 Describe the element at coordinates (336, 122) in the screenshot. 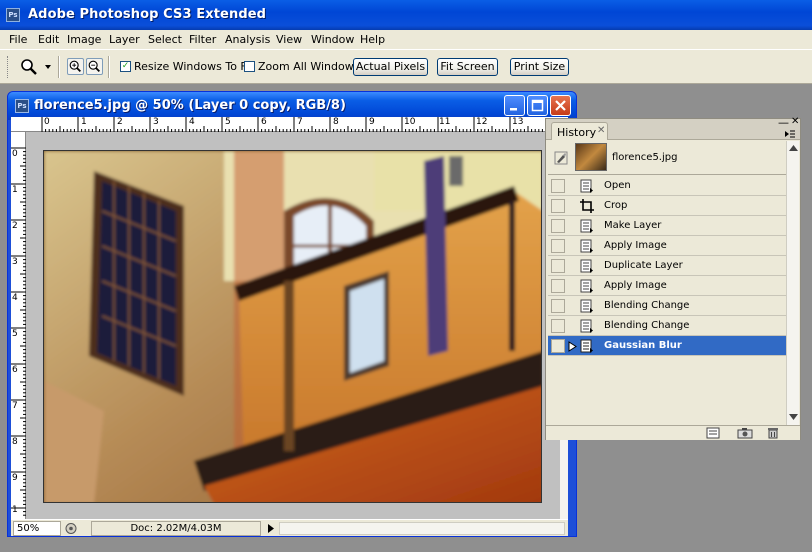

I see `ruler-label: 8` at that location.